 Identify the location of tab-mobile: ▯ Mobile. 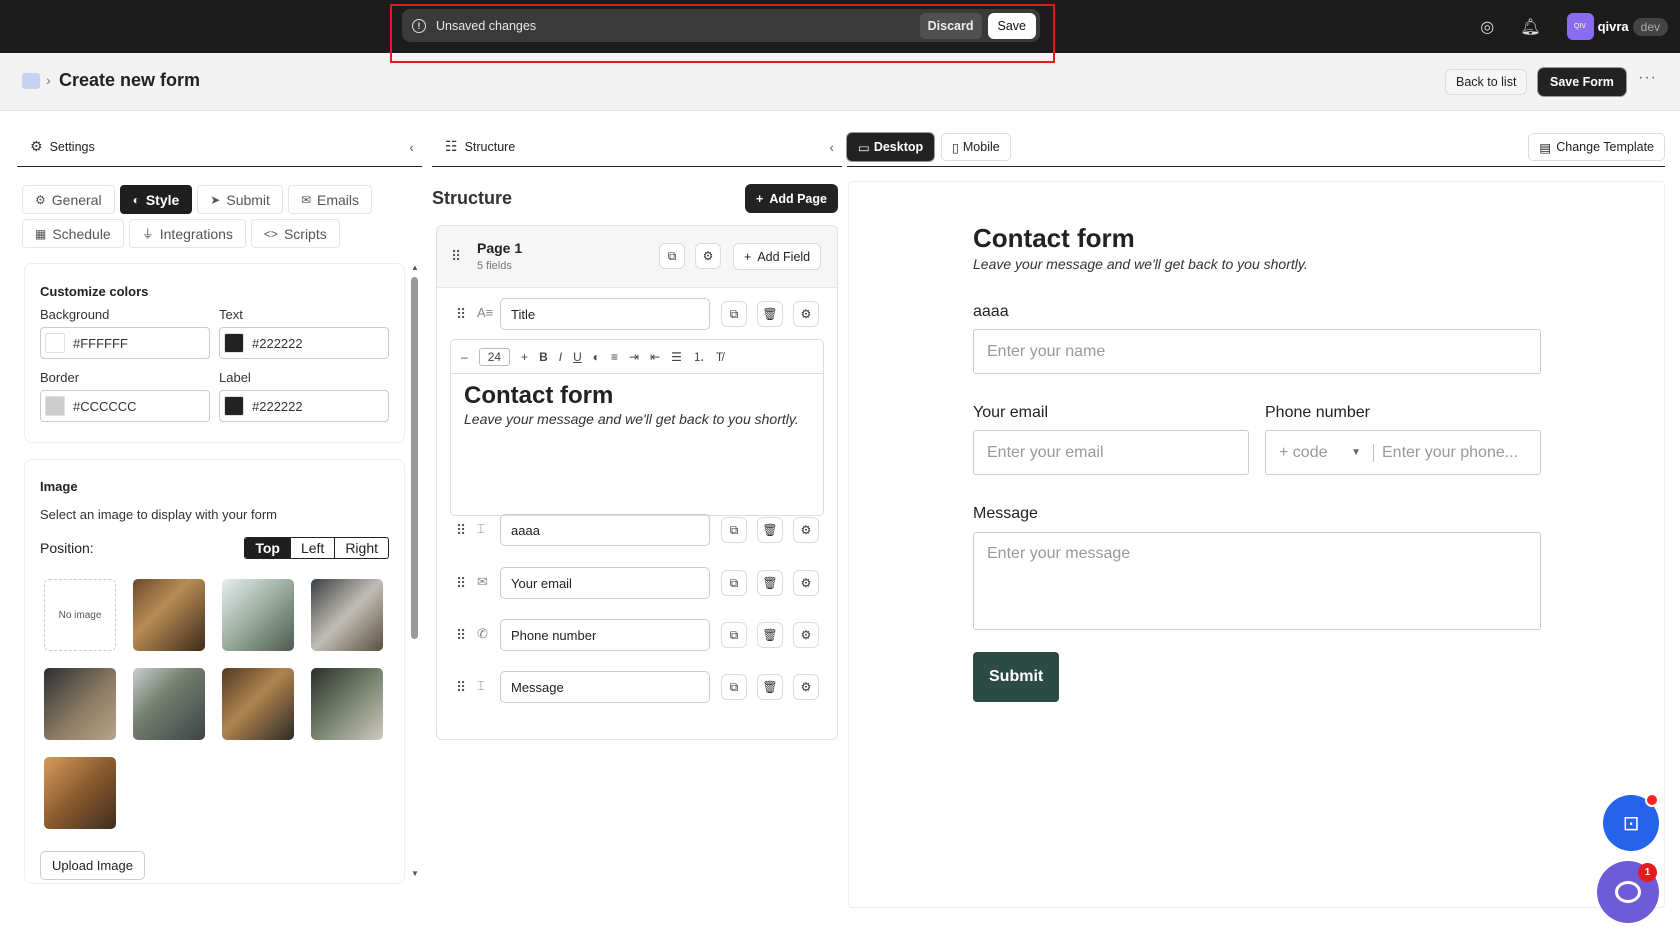
(976, 147).